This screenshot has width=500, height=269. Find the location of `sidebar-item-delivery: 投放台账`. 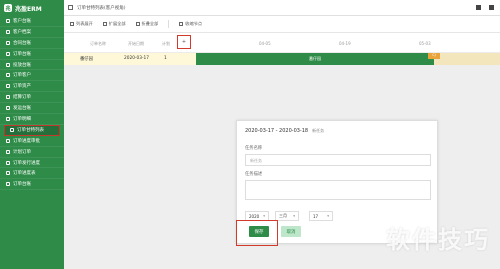

sidebar-item-delivery: 投放台账 is located at coordinates (32, 65).